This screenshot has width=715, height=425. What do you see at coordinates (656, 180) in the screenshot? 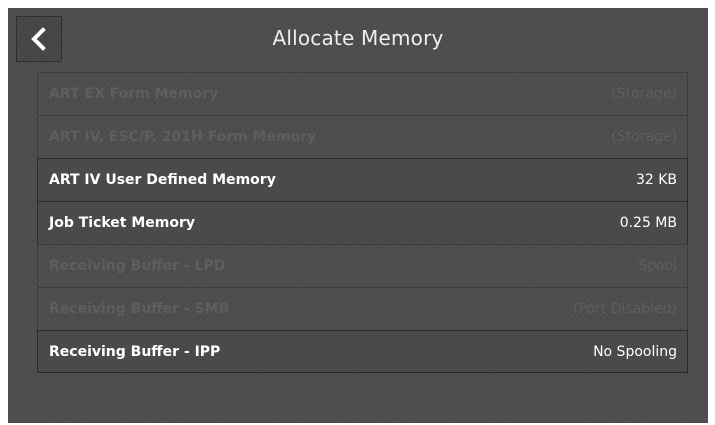
I see `list-item-value: 32 KB` at bounding box center [656, 180].